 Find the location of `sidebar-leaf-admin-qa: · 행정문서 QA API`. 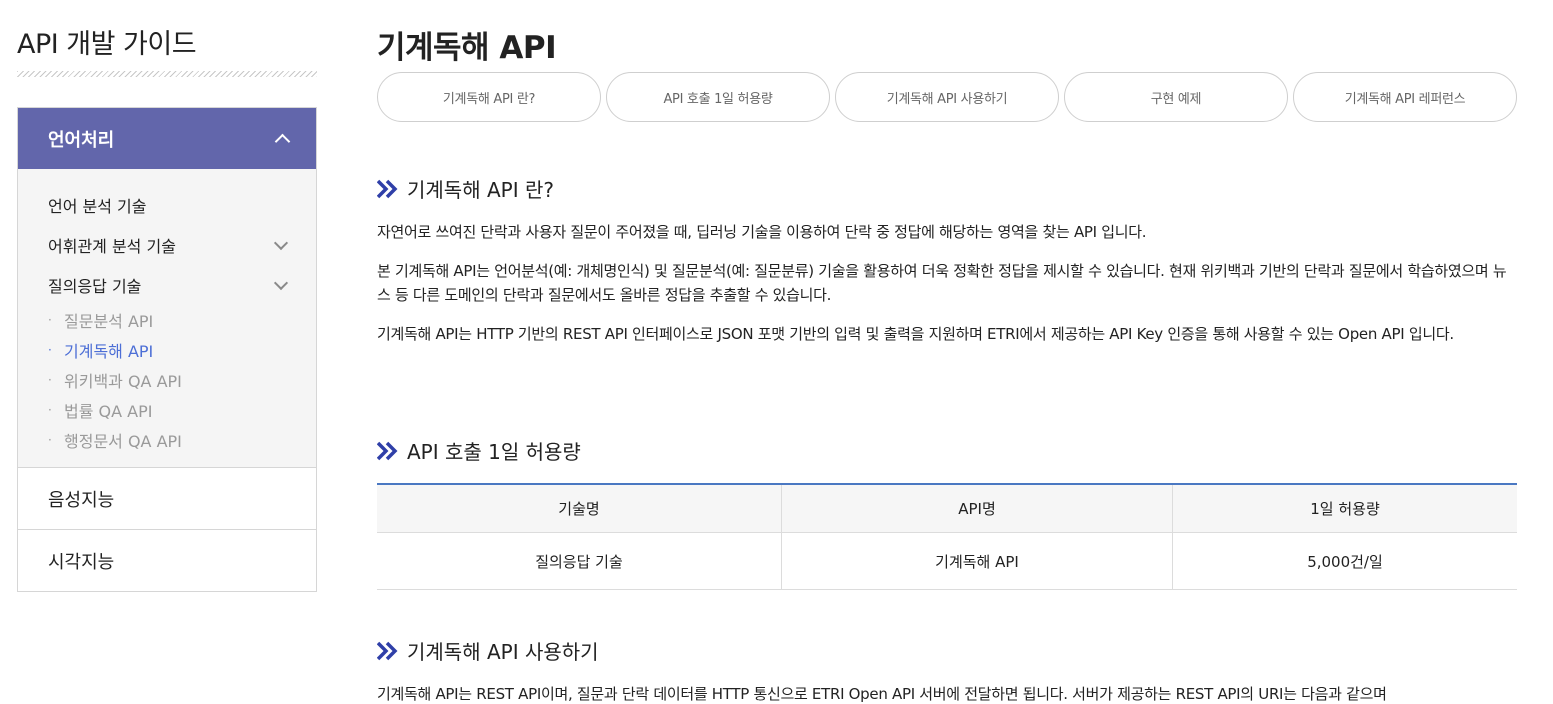

sidebar-leaf-admin-qa: · 행정문서 QA API is located at coordinates (167, 440).